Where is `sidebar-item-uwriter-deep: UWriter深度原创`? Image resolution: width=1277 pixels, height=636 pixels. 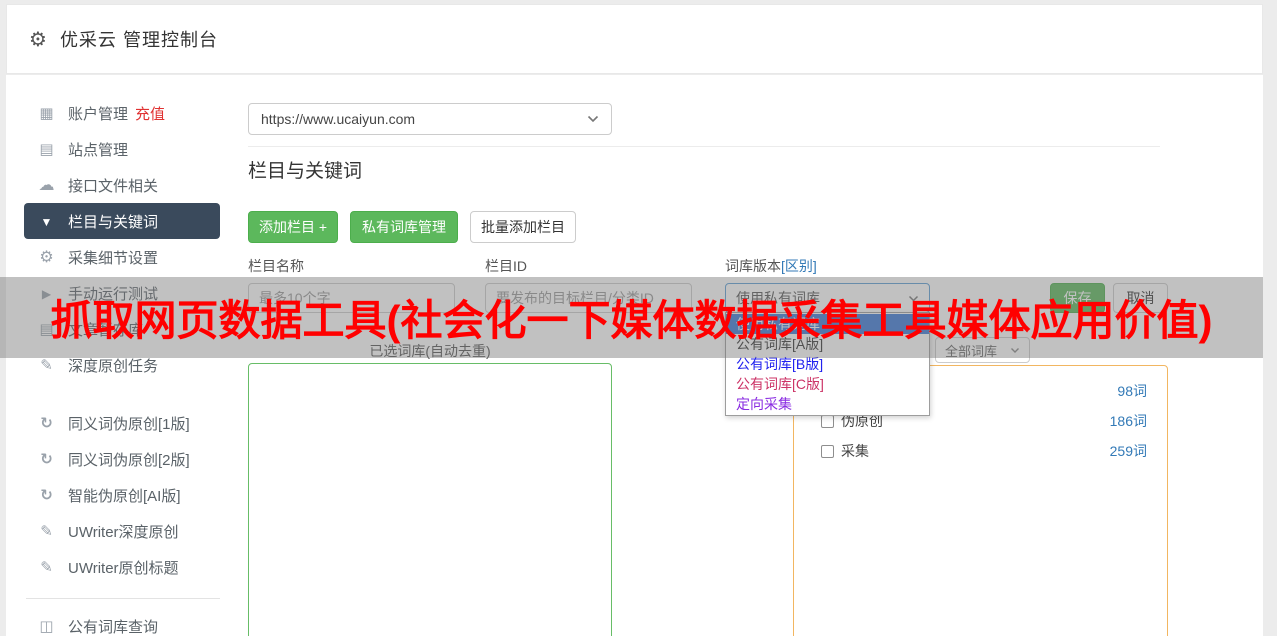 sidebar-item-uwriter-deep: UWriter深度原创 is located at coordinates (122, 531).